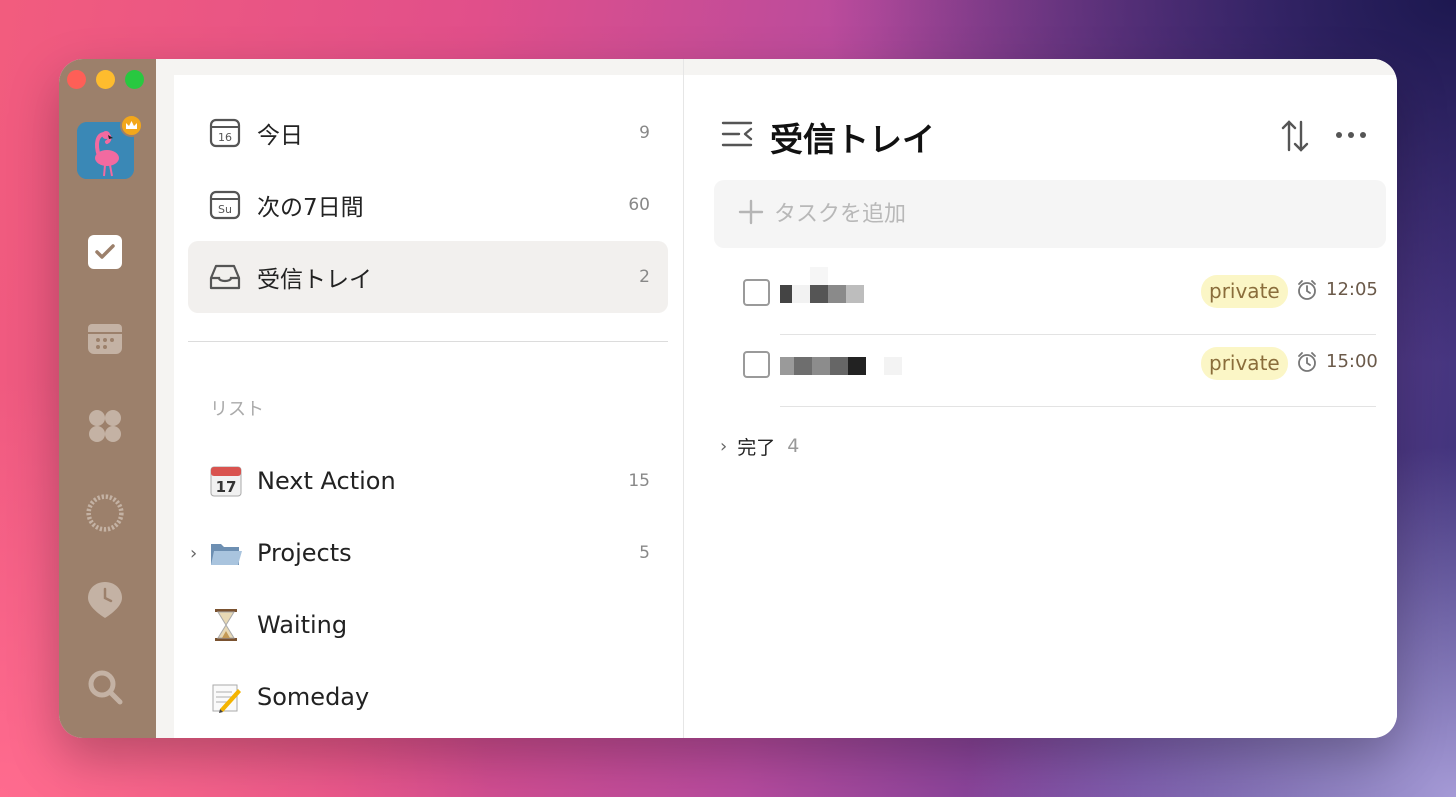  I want to click on sidebar-item-count: 2, so click(644, 277).